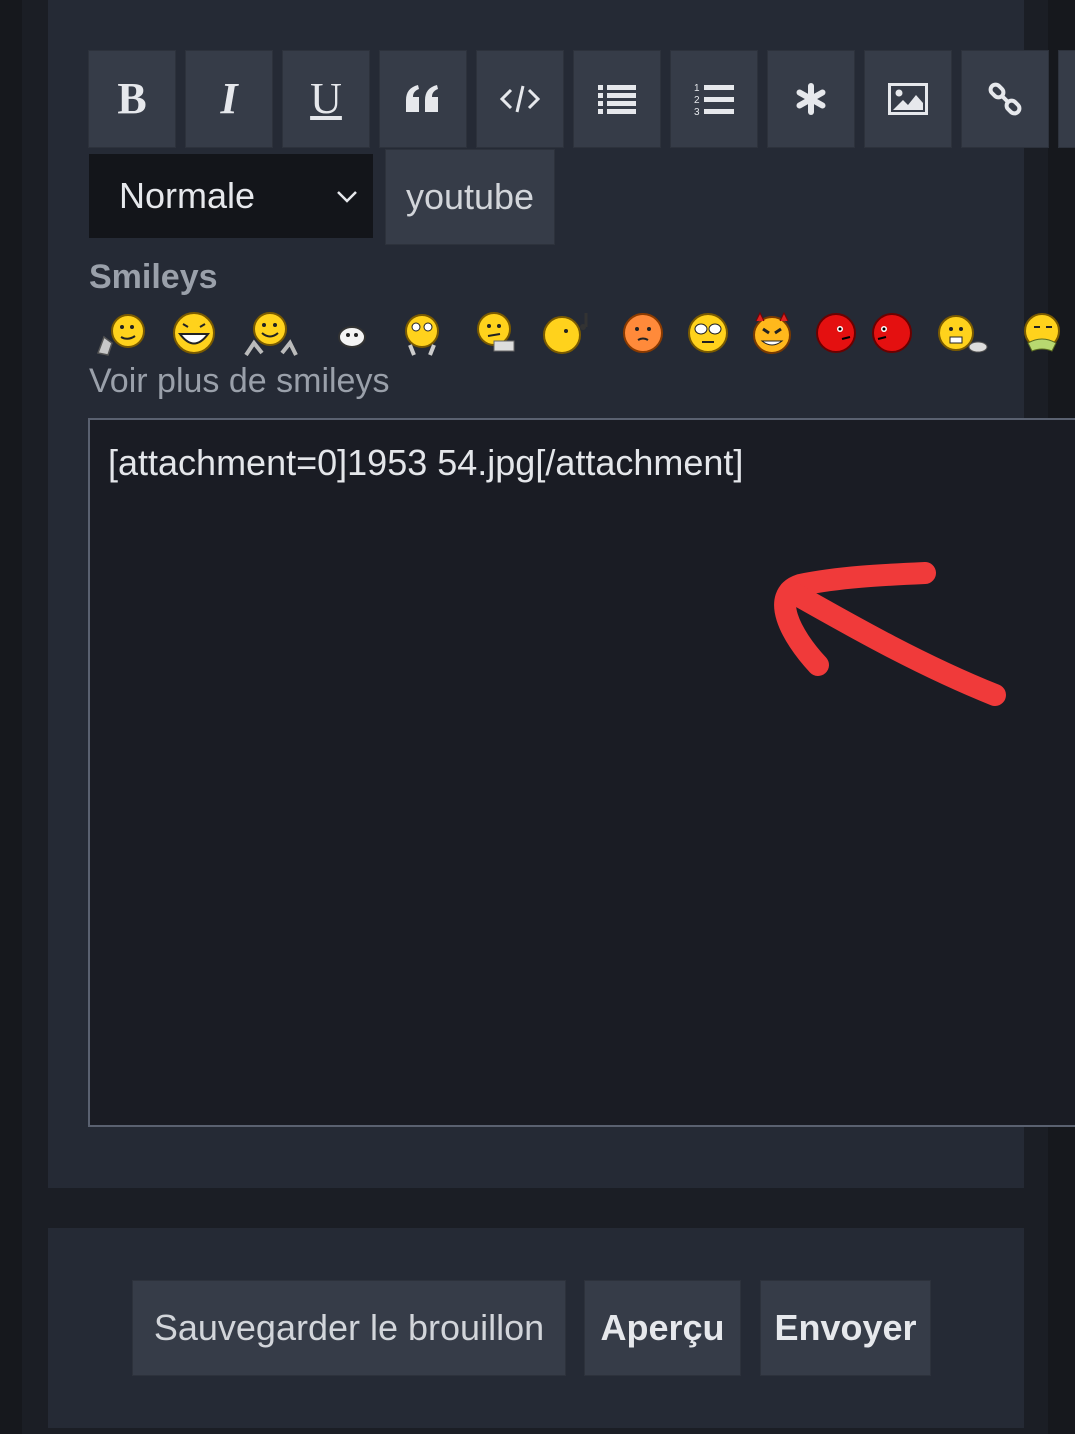 Image resolution: width=1075 pixels, height=1434 pixels. I want to click on asterisk-icon, so click(811, 99).